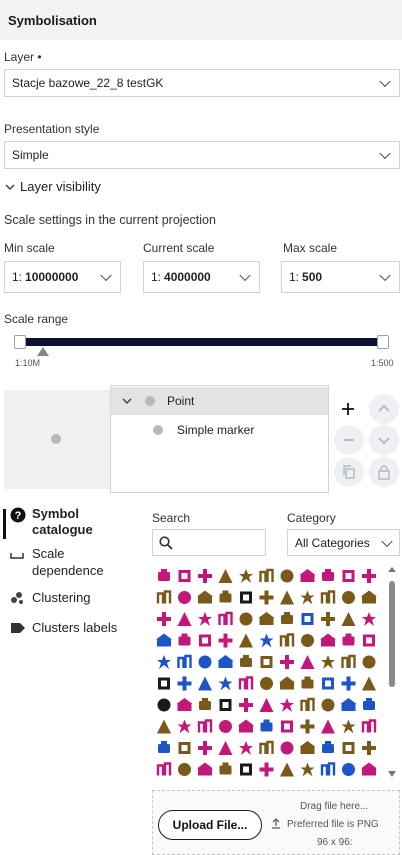 This screenshot has width=402, height=855. I want to click on menu-clusters-labels: Clusters labels, so click(63, 629).